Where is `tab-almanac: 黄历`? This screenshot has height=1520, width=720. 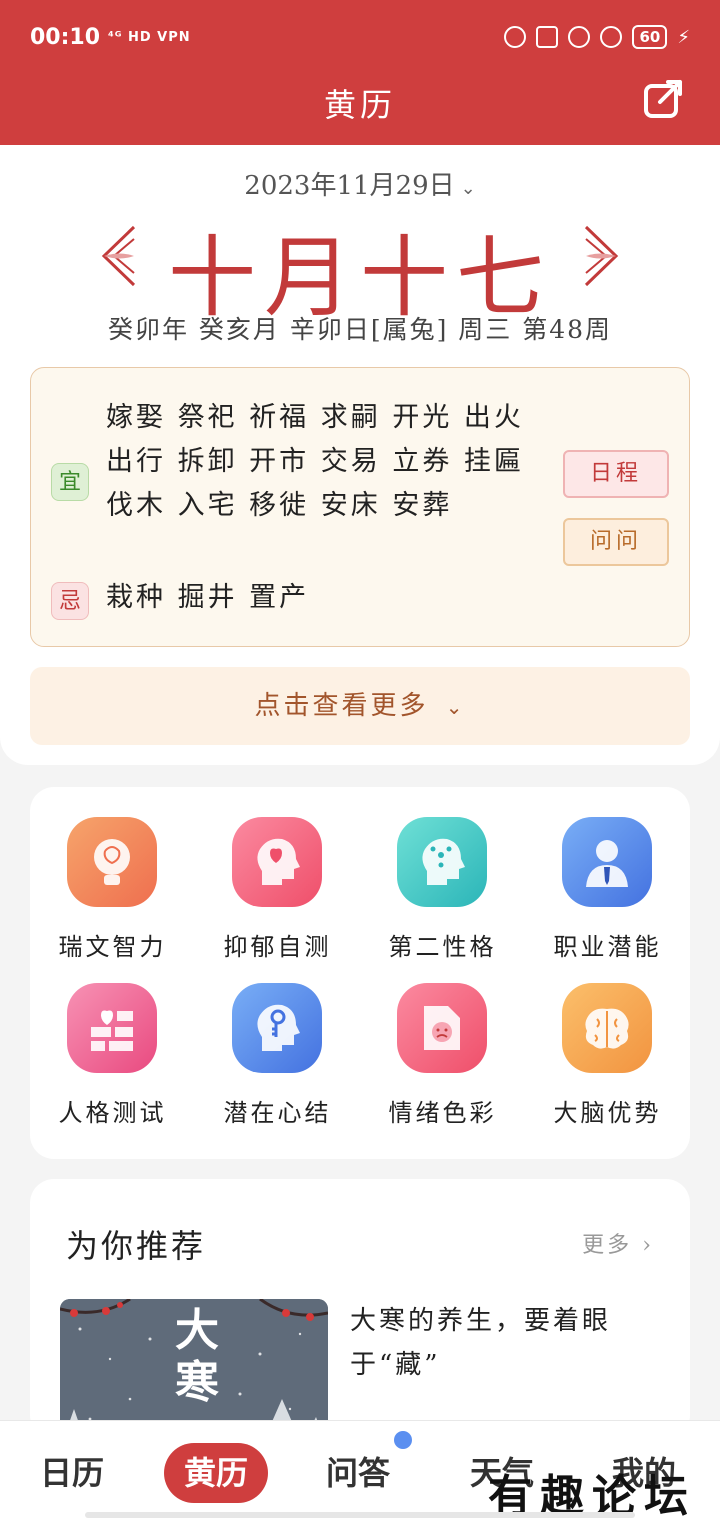 tab-almanac: 黄历 is located at coordinates (216, 1473).